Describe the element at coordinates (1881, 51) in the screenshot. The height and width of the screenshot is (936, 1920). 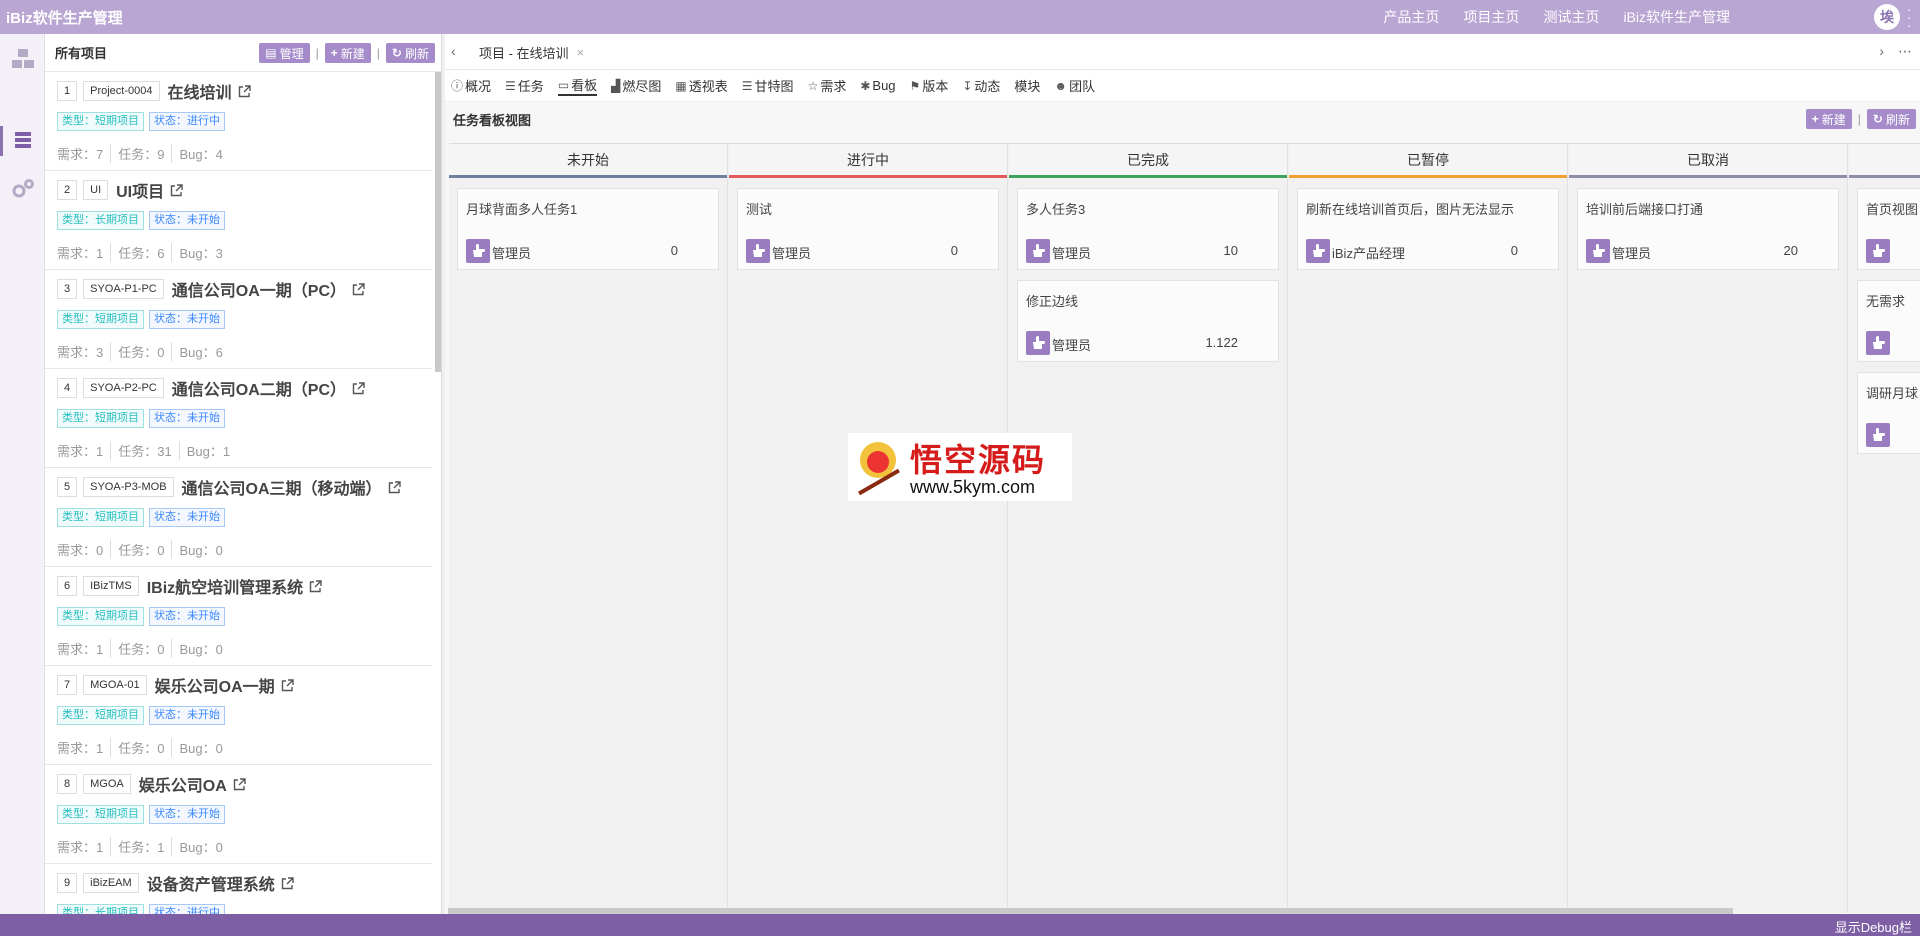
I see `chevron-right-icon: ›` at that location.